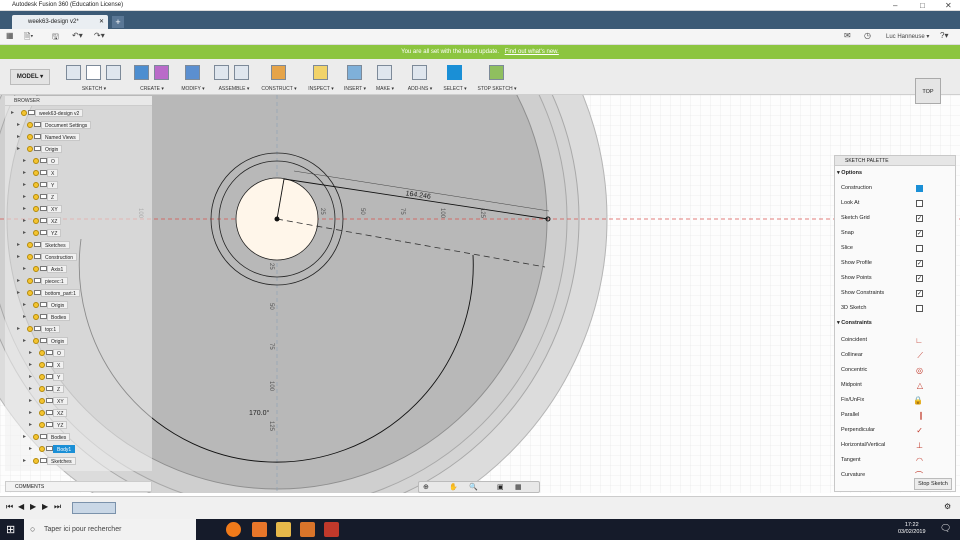 This screenshot has height=540, width=960. I want to click on palette-header: SKETCH PALETTE, so click(895, 161).